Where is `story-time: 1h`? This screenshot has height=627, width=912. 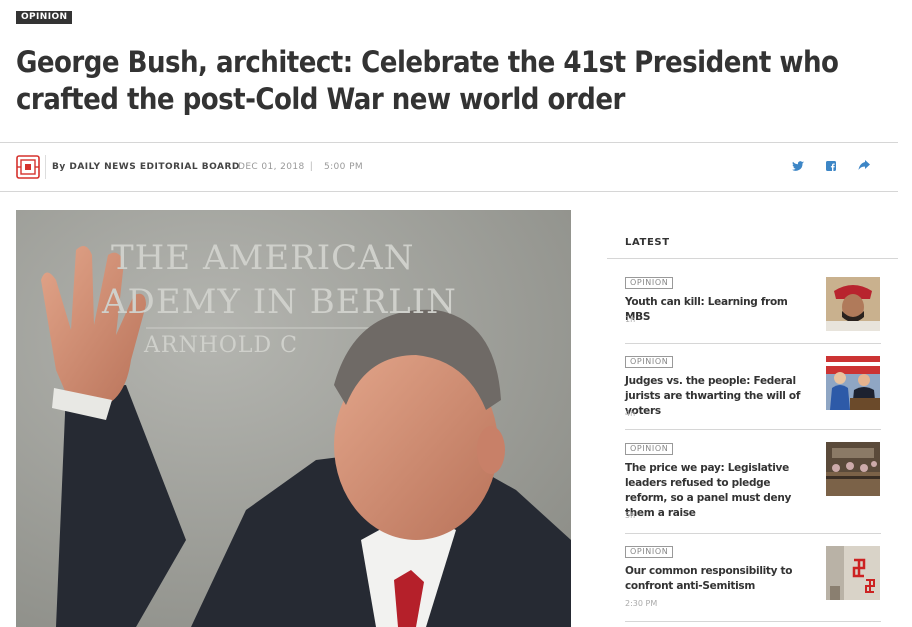
story-time: 1h is located at coordinates (630, 319).